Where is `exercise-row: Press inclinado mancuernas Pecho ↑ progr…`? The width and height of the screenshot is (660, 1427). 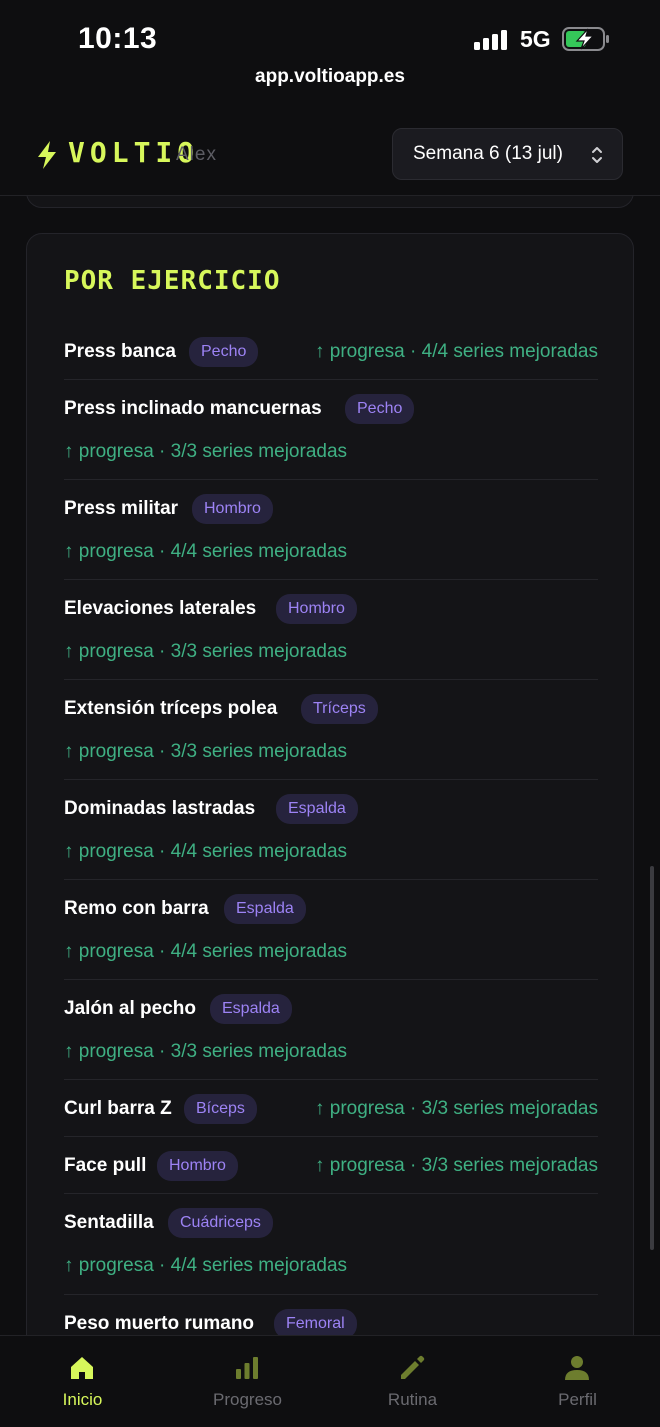 exercise-row: Press inclinado mancuernas Pecho ↑ progr… is located at coordinates (331, 430).